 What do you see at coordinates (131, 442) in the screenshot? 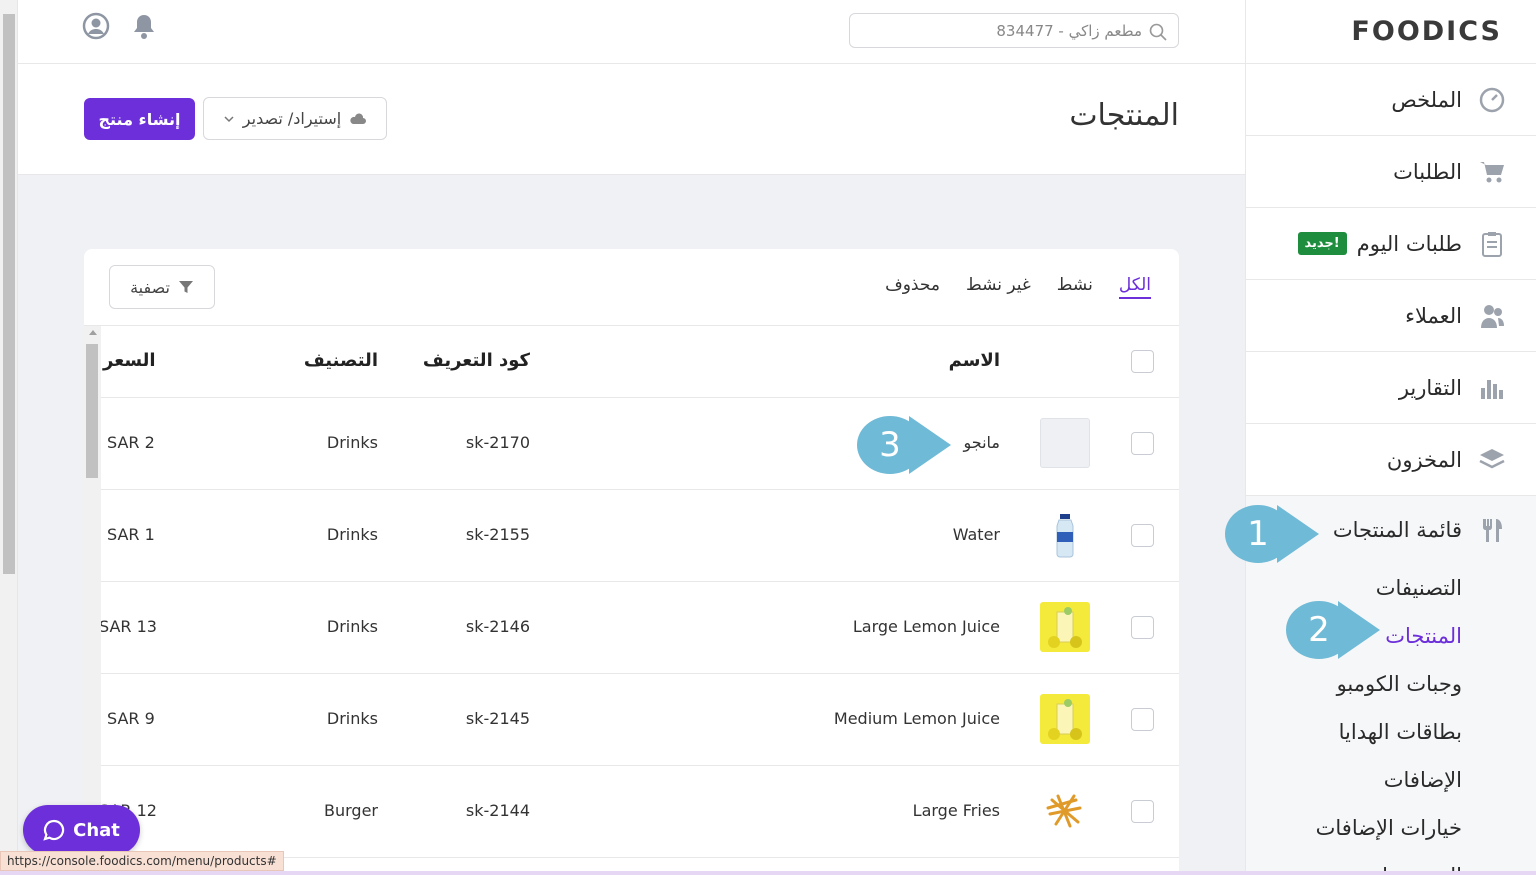
I see `product-price: SAR 2` at bounding box center [131, 442].